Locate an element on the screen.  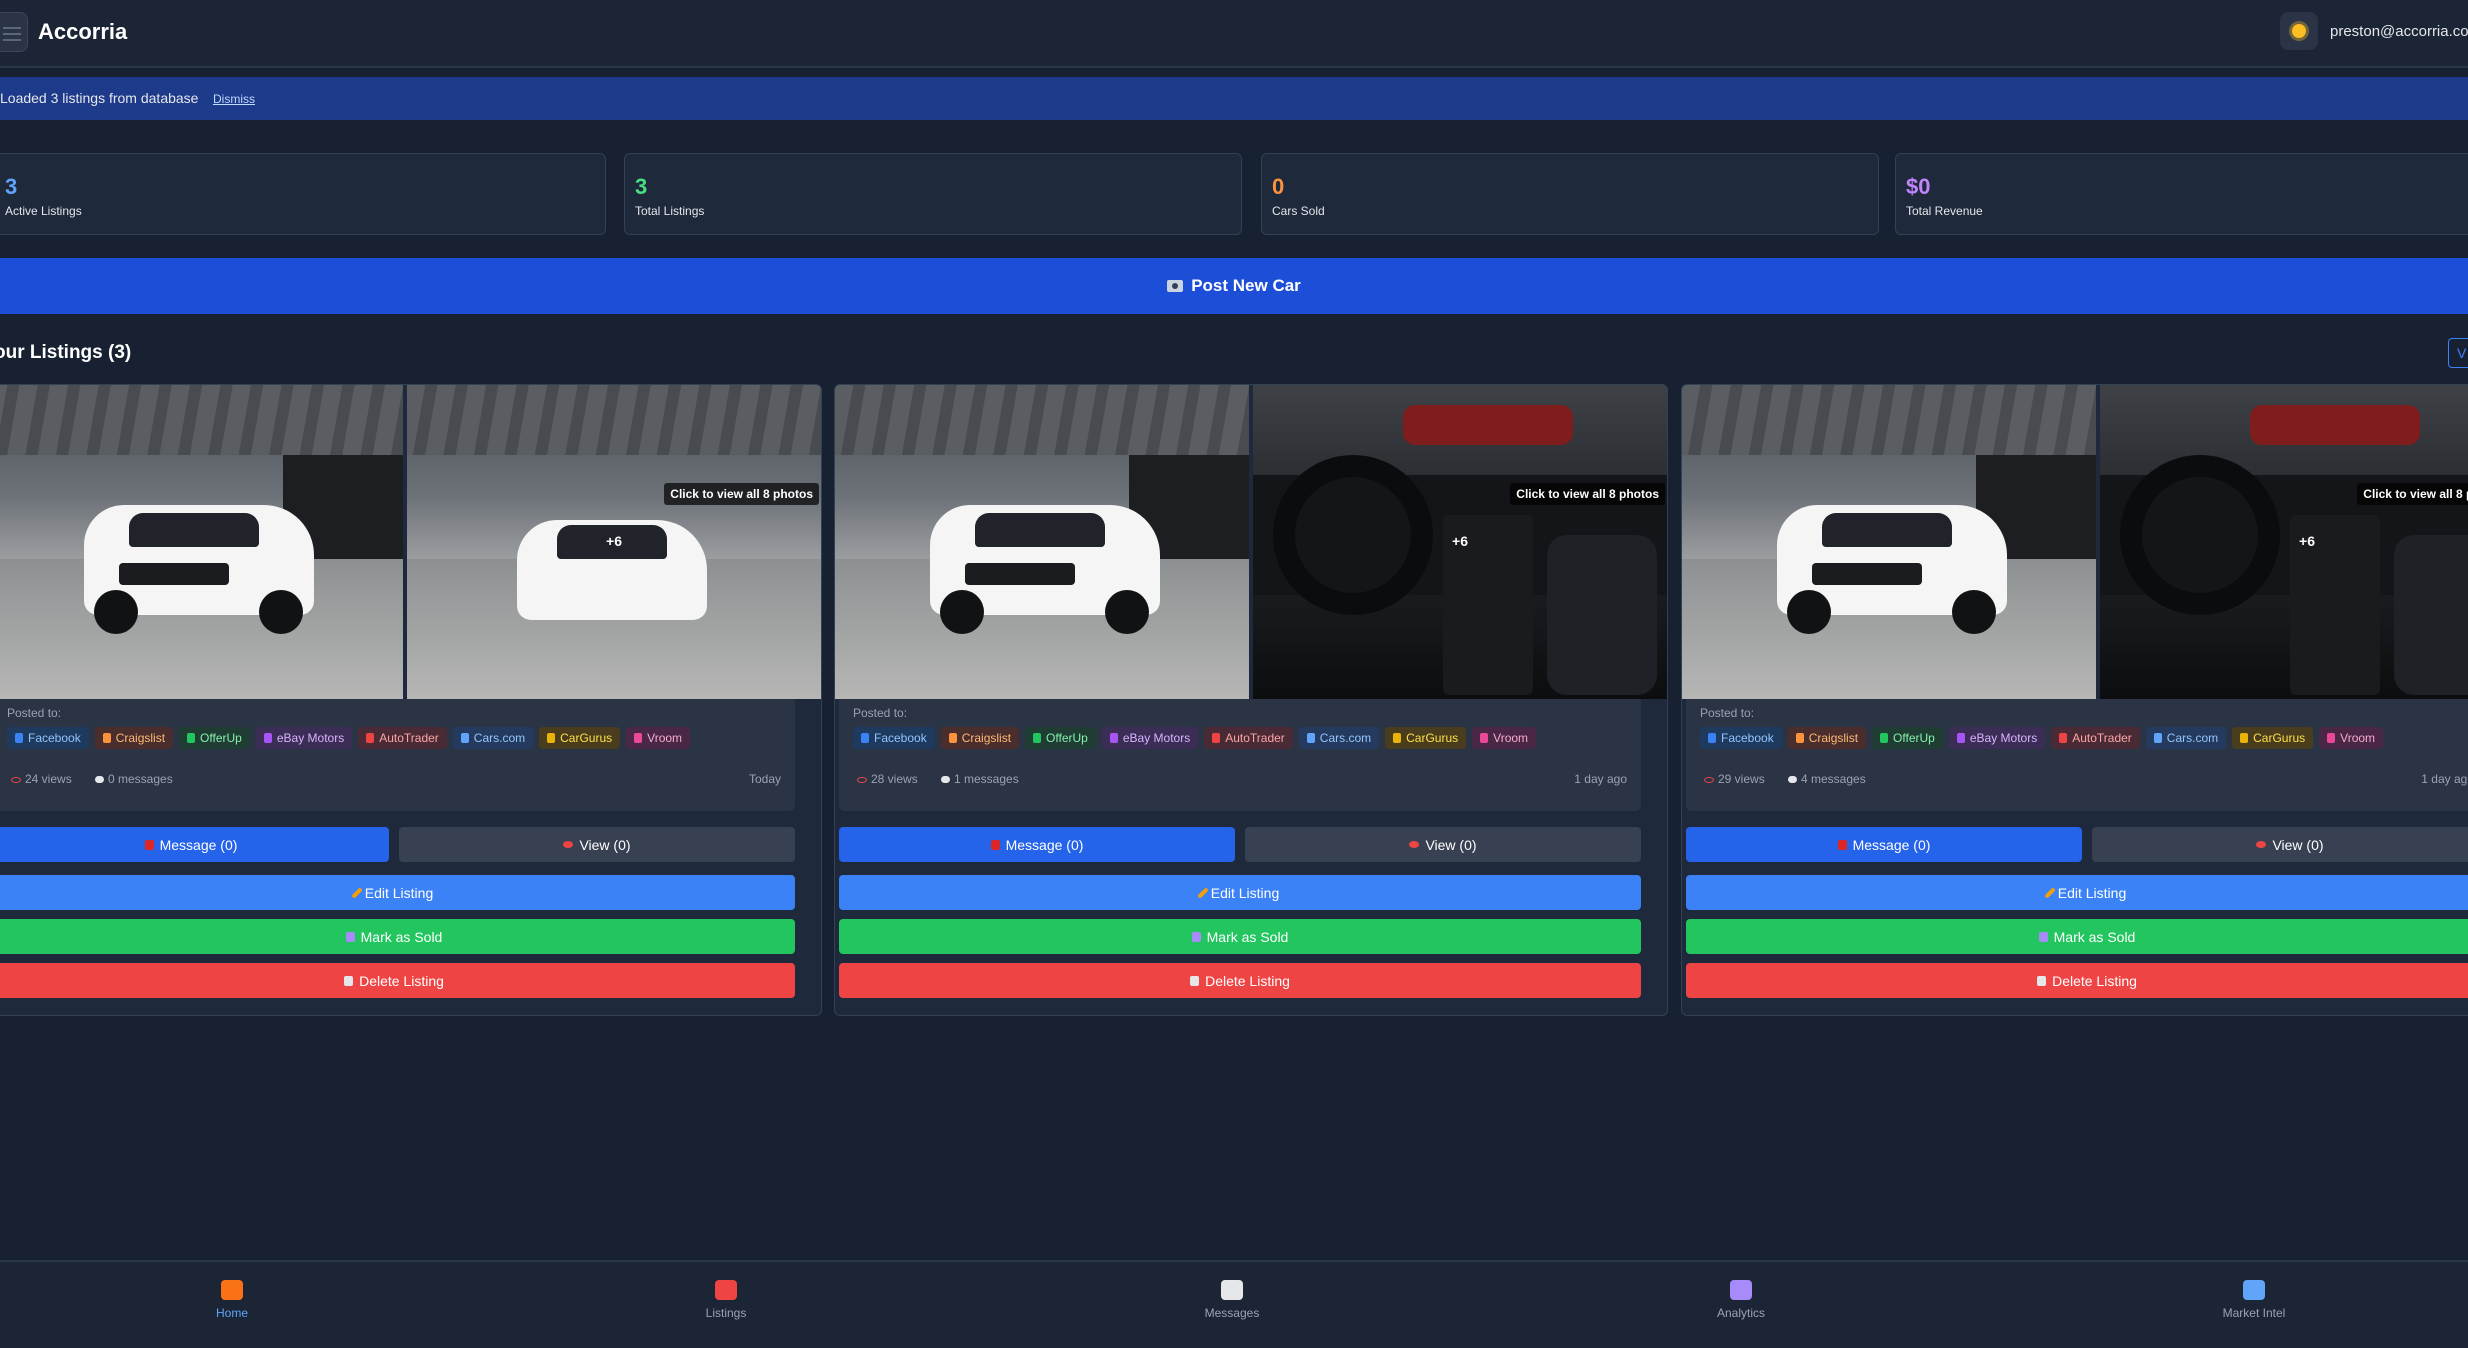
views-count: 24 views is located at coordinates (41, 779).